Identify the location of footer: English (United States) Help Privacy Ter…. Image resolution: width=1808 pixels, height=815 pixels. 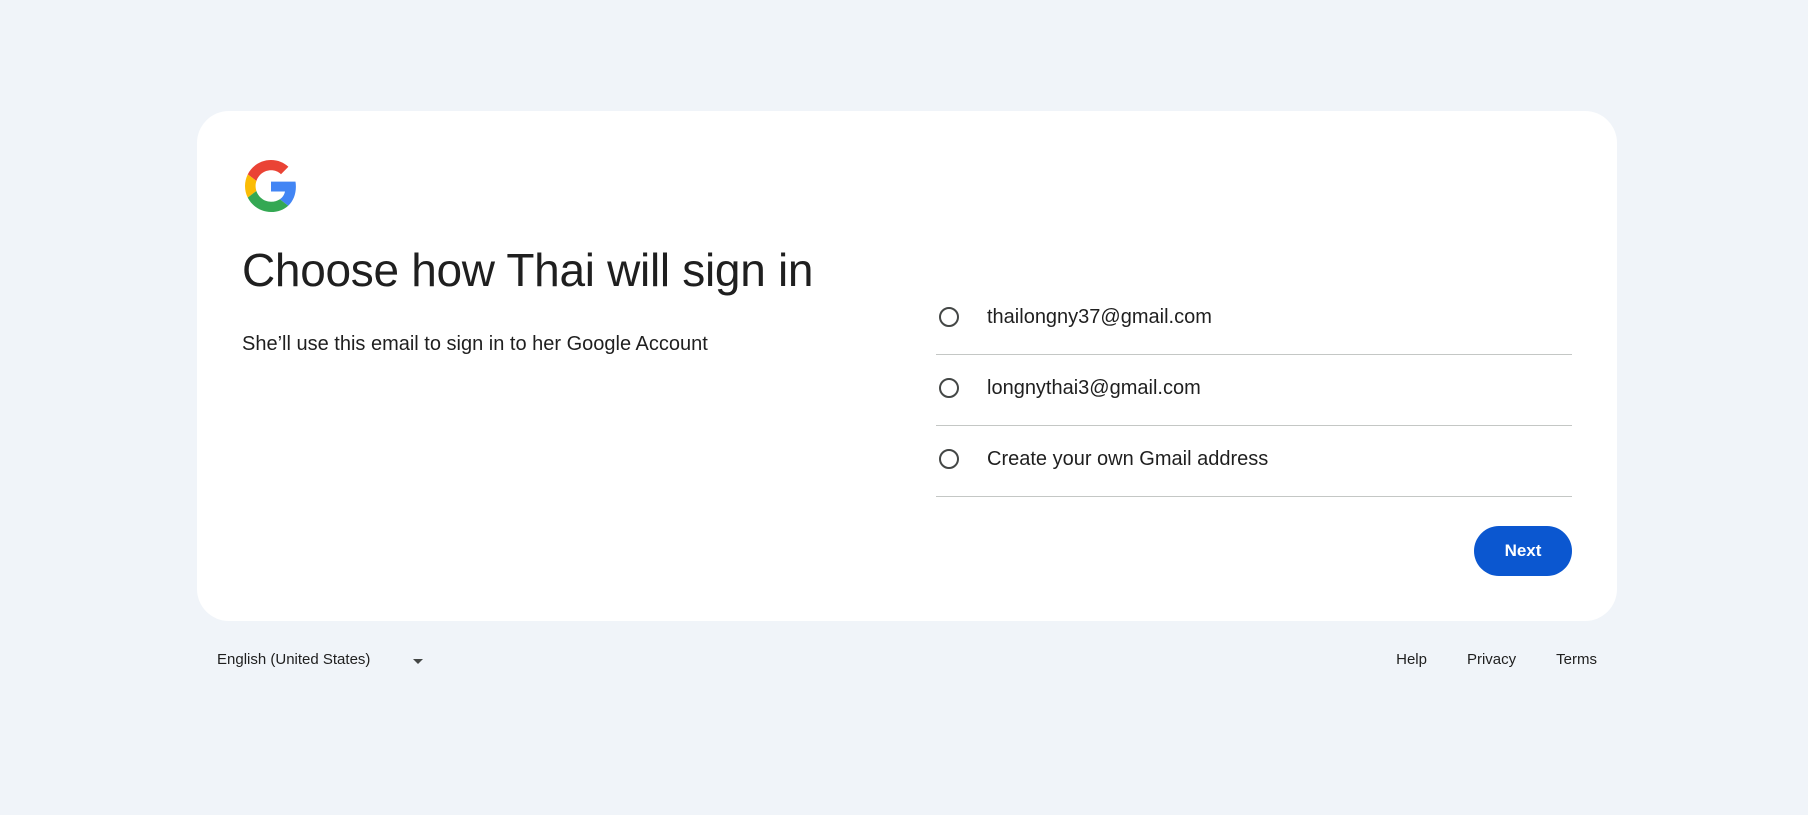
(907, 660).